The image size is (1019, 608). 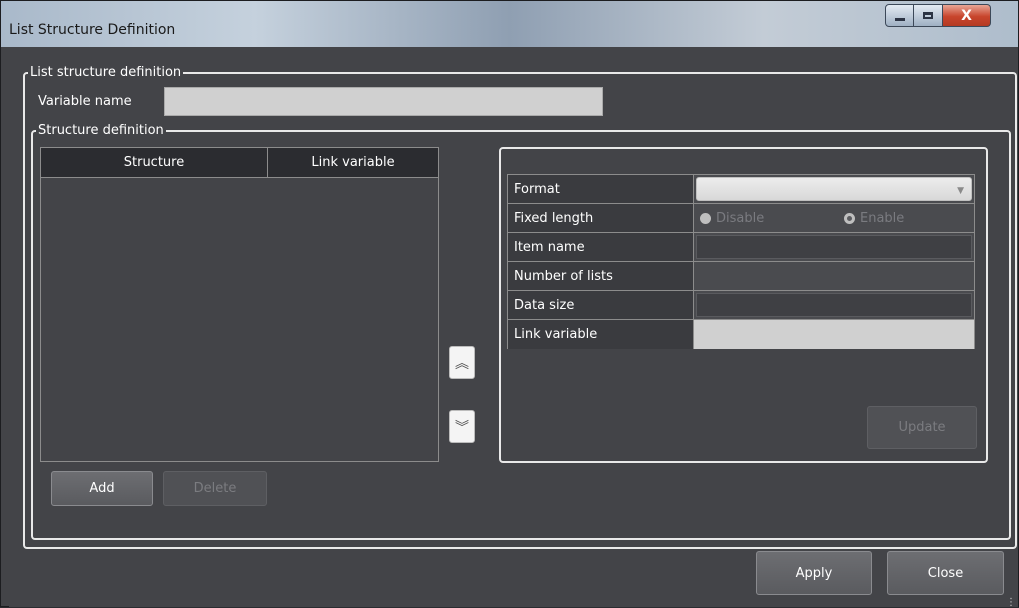 I want to click on move-down-button: ︾, so click(x=462, y=426).